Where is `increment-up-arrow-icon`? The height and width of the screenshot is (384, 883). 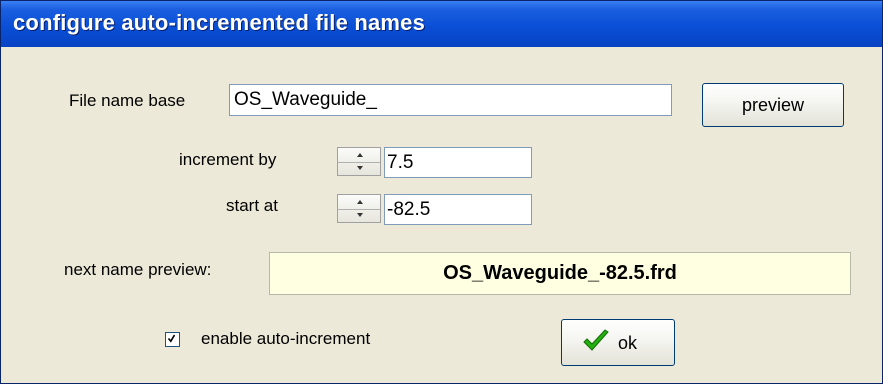 increment-up-arrow-icon is located at coordinates (359, 155).